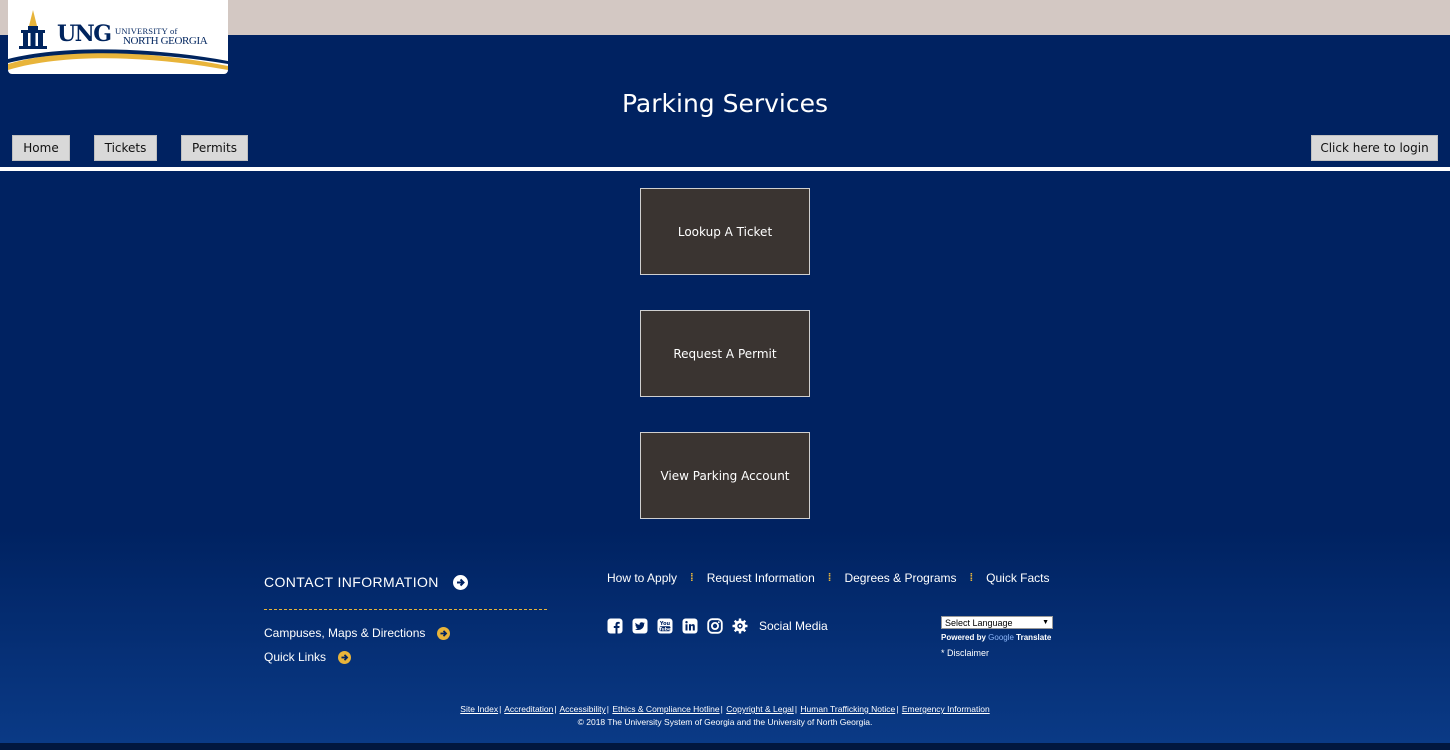 The height and width of the screenshot is (750, 1450). What do you see at coordinates (615, 626) in the screenshot?
I see `facebook-icon` at bounding box center [615, 626].